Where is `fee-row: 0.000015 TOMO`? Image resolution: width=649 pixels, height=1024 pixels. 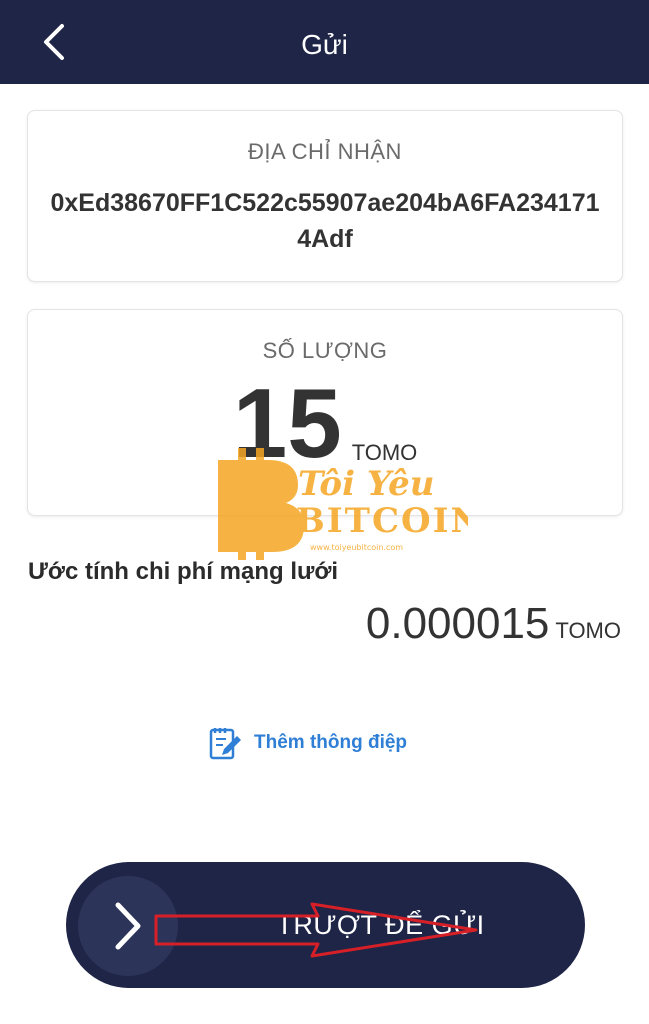 fee-row: 0.000015 TOMO is located at coordinates (493, 624).